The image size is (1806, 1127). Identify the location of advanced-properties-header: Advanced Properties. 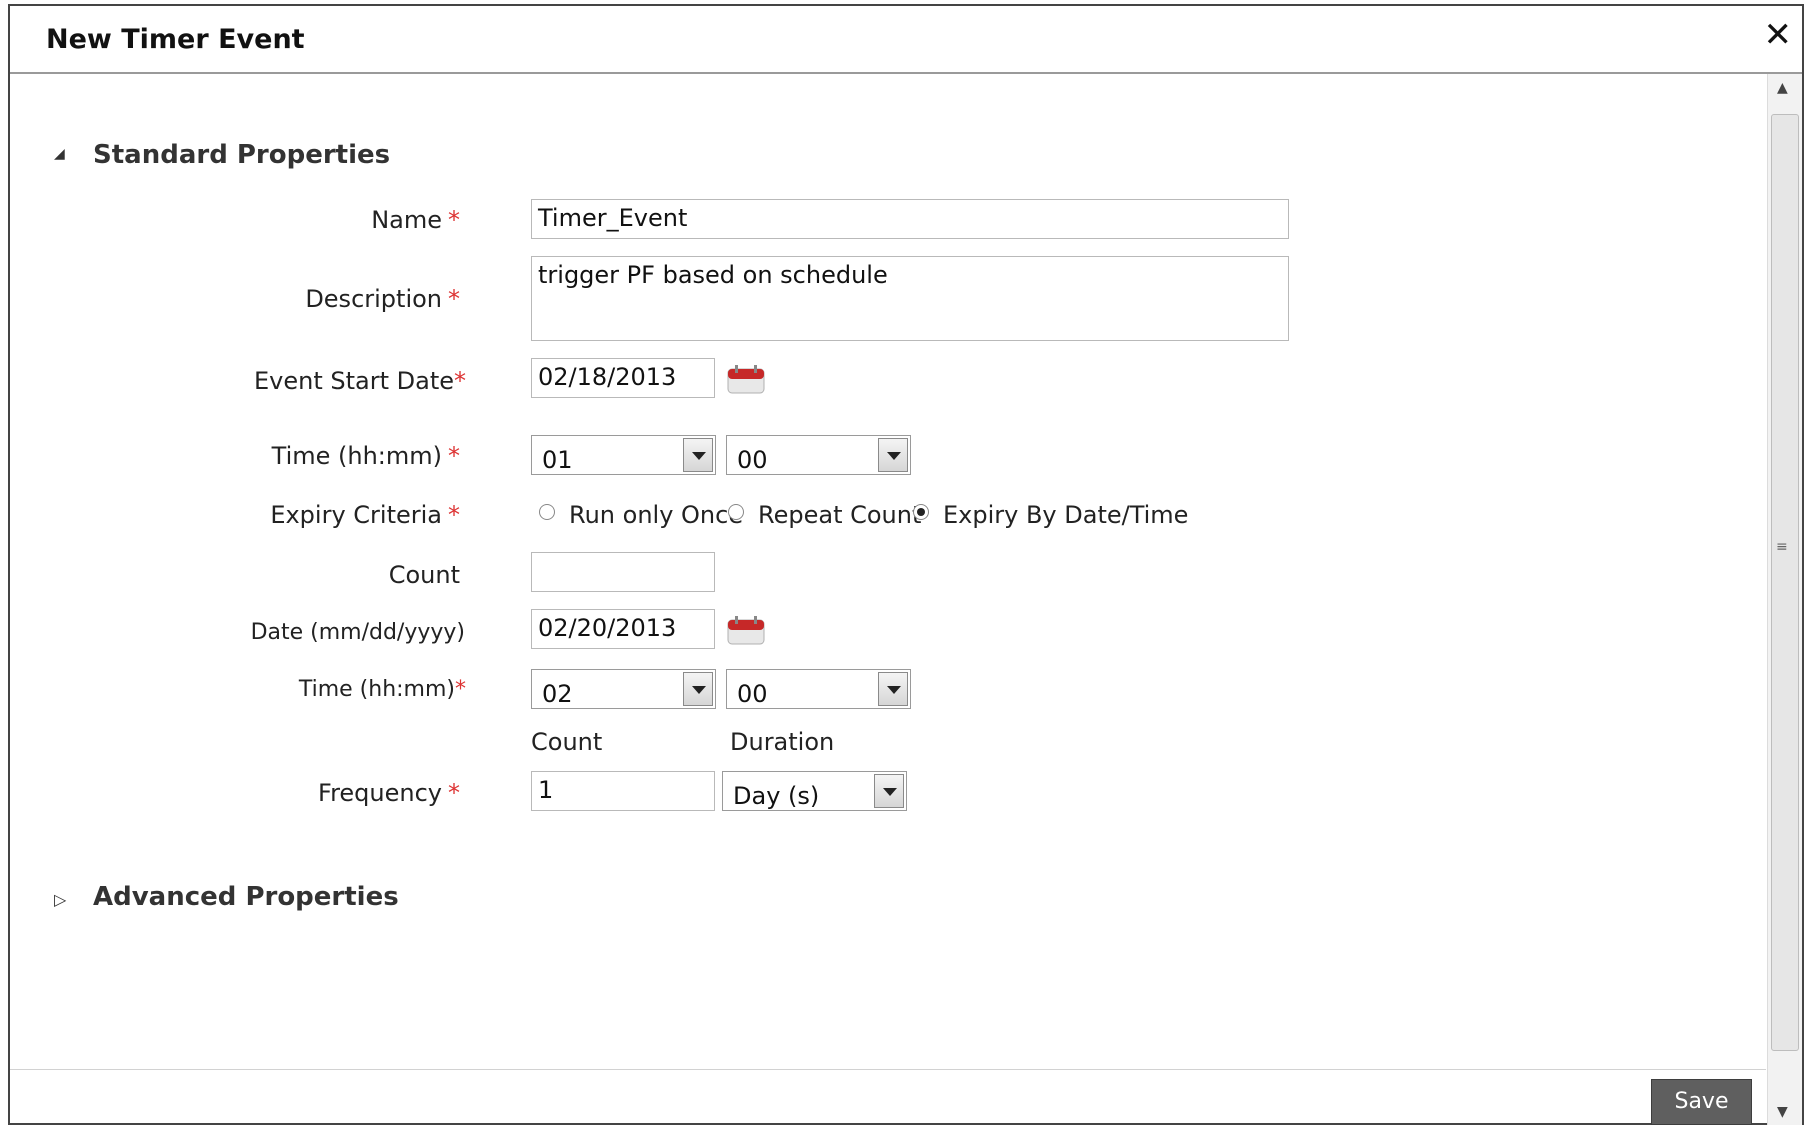
(246, 897).